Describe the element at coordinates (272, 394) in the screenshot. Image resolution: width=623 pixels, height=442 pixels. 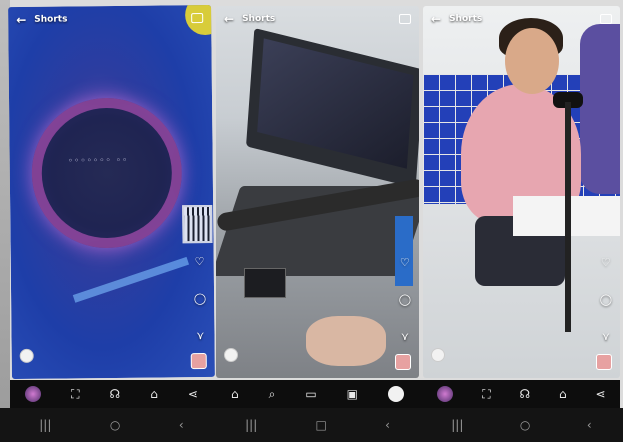
I see `search-icon: ⌕` at that location.